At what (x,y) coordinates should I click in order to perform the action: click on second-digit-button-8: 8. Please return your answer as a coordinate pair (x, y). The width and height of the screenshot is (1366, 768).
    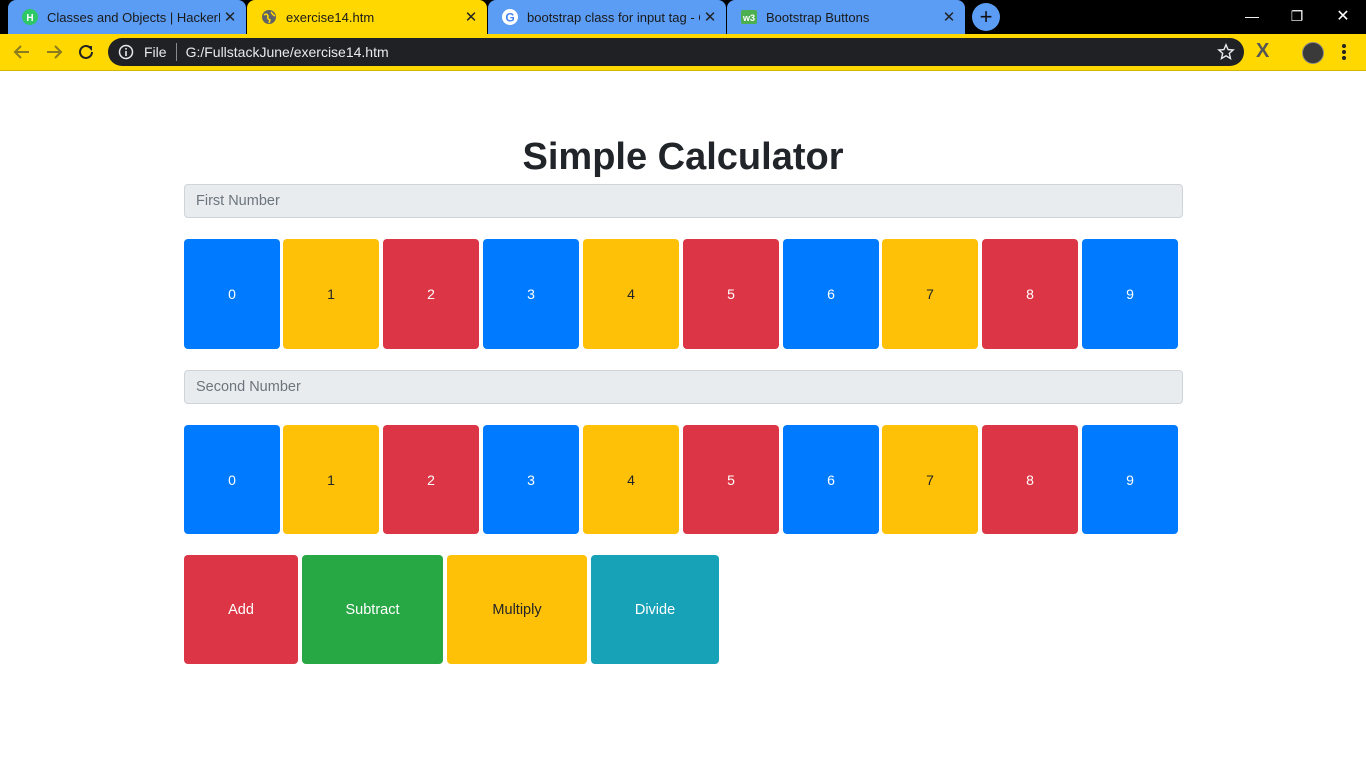
    Looking at the image, I should click on (1030, 479).